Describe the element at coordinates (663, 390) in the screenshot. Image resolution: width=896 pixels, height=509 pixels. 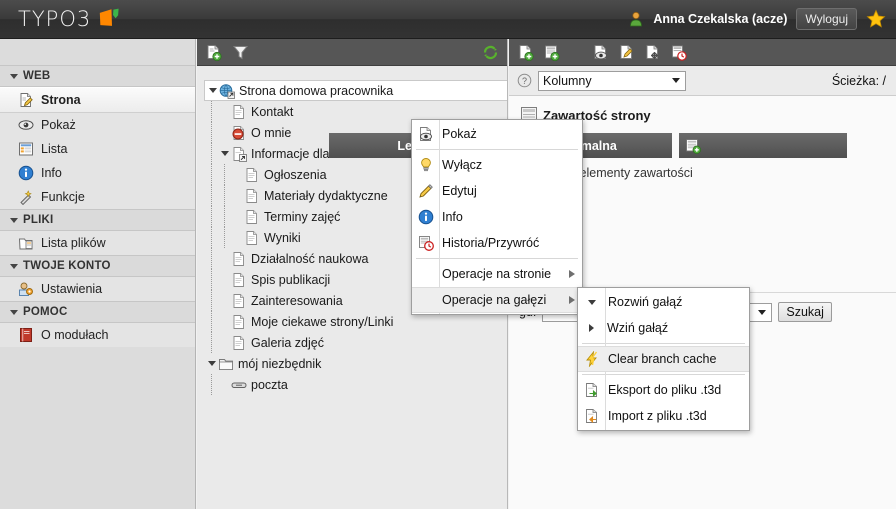
I see `menu-item: Eksport do pliku .t3d` at that location.